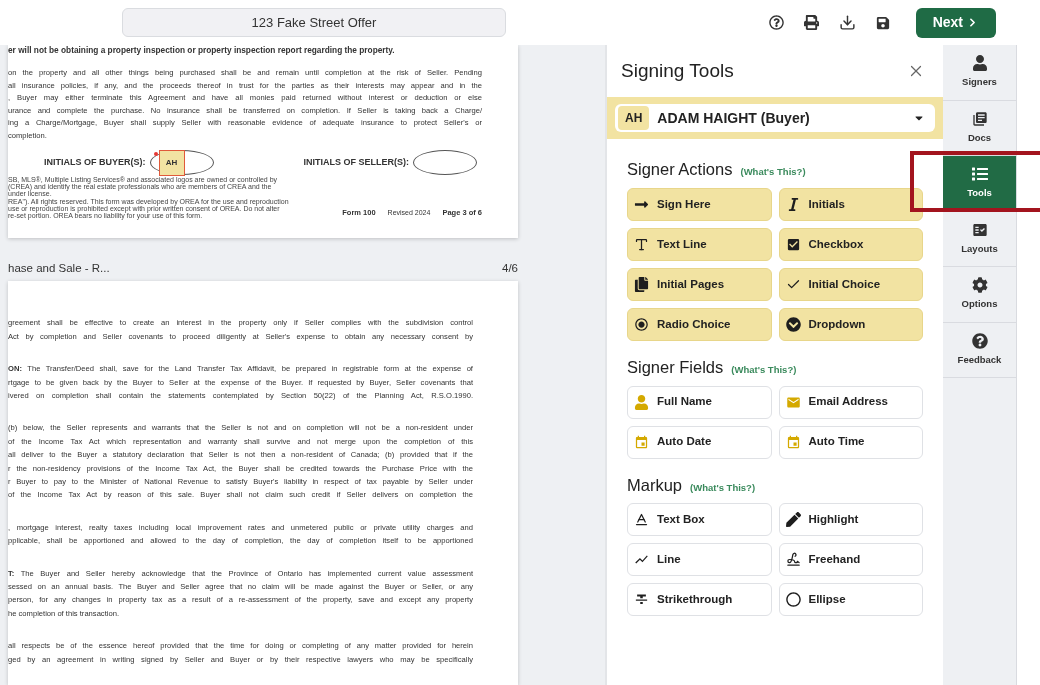 The height and width of the screenshot is (685, 1040). What do you see at coordinates (677, 70) in the screenshot?
I see `panel-title: Signing Tools` at bounding box center [677, 70].